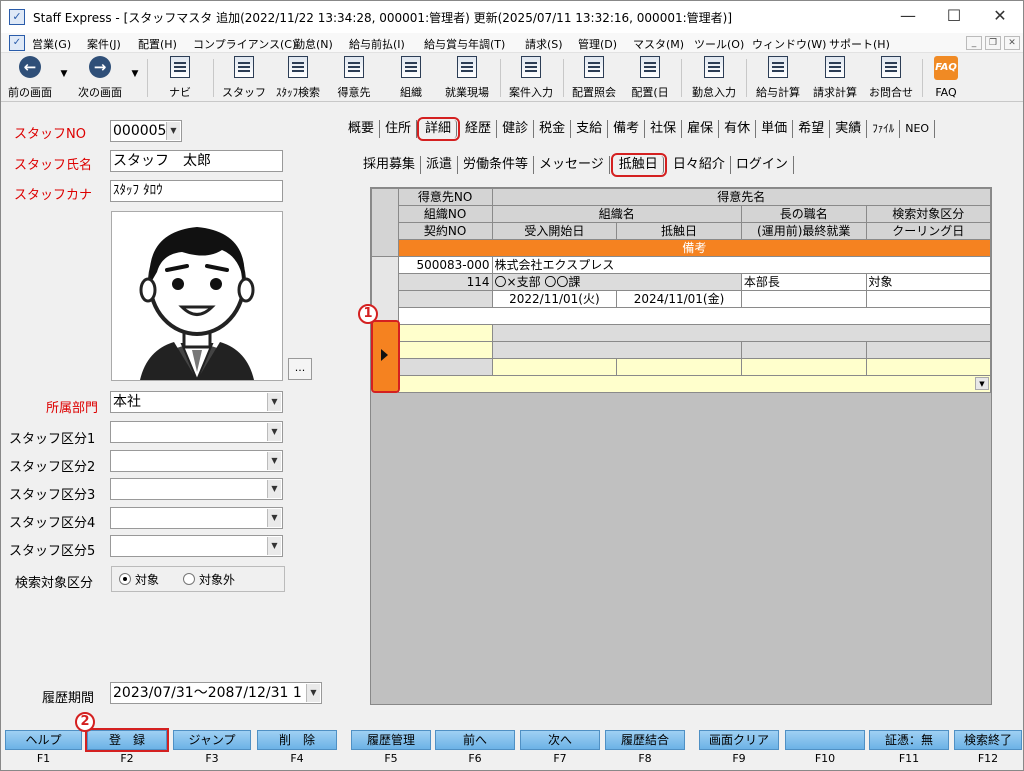 Image resolution: width=1024 pixels, height=771 pixels. What do you see at coordinates (64, 91) in the screenshot?
I see `prev-dropdown-icon: ▼` at bounding box center [64, 91].